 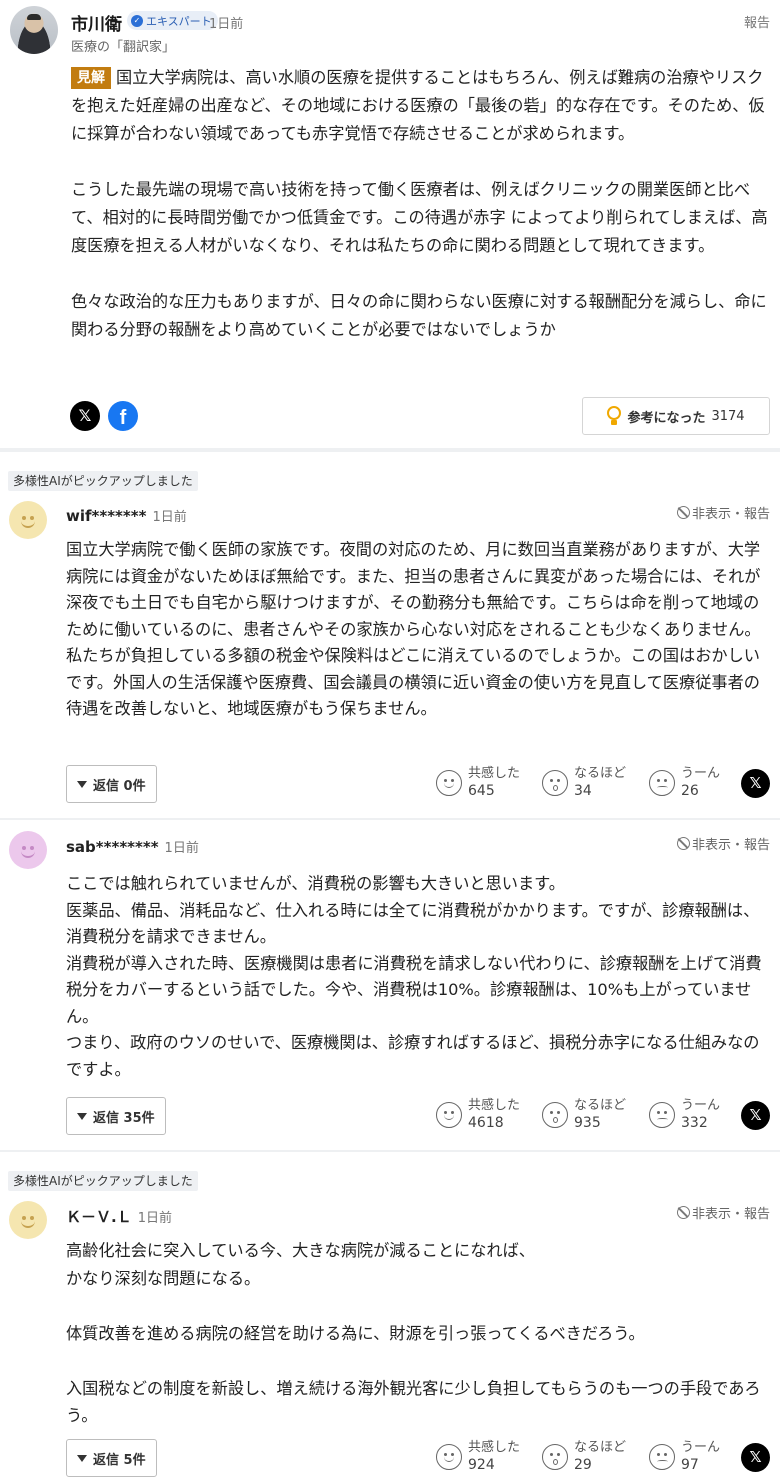 What do you see at coordinates (728, 416) in the screenshot?
I see `helpful-count: 3174` at bounding box center [728, 416].